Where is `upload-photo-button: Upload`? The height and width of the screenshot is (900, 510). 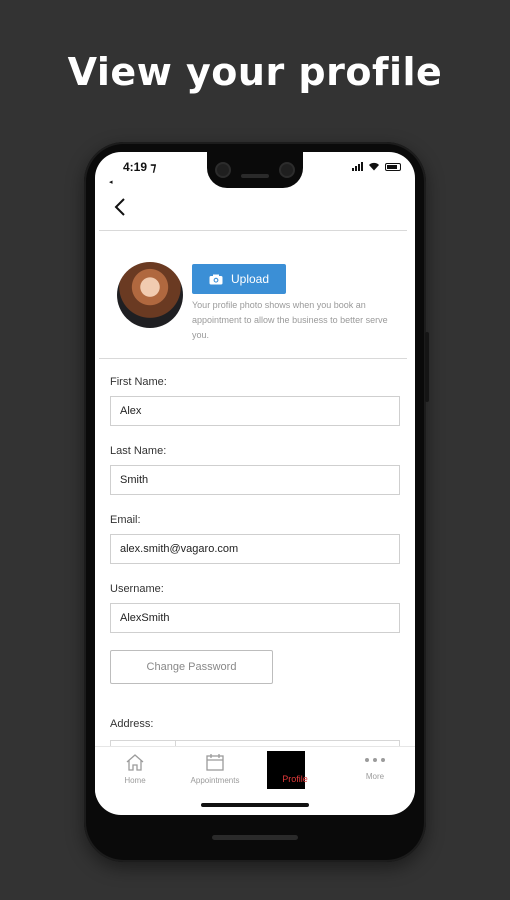
upload-photo-button: Upload is located at coordinates (239, 279).